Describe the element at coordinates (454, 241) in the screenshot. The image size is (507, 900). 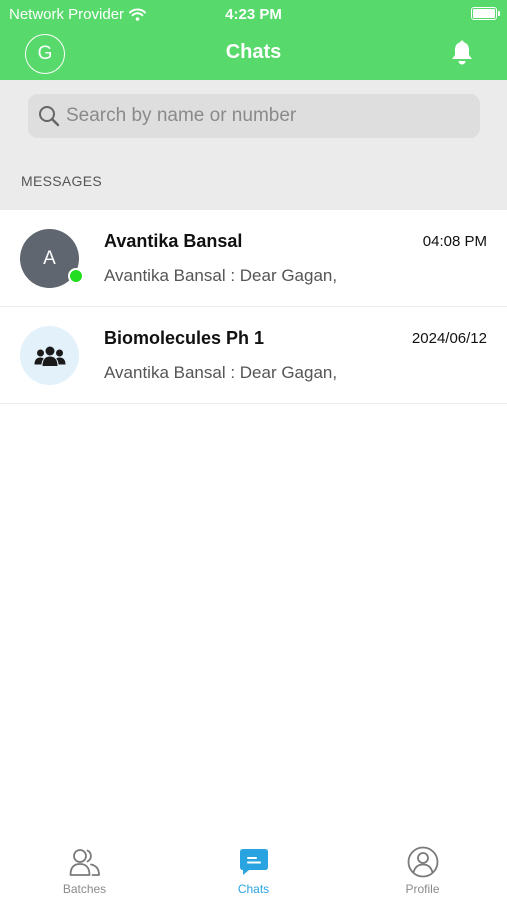
I see `chat-timestamp: 04:08 PM` at that location.